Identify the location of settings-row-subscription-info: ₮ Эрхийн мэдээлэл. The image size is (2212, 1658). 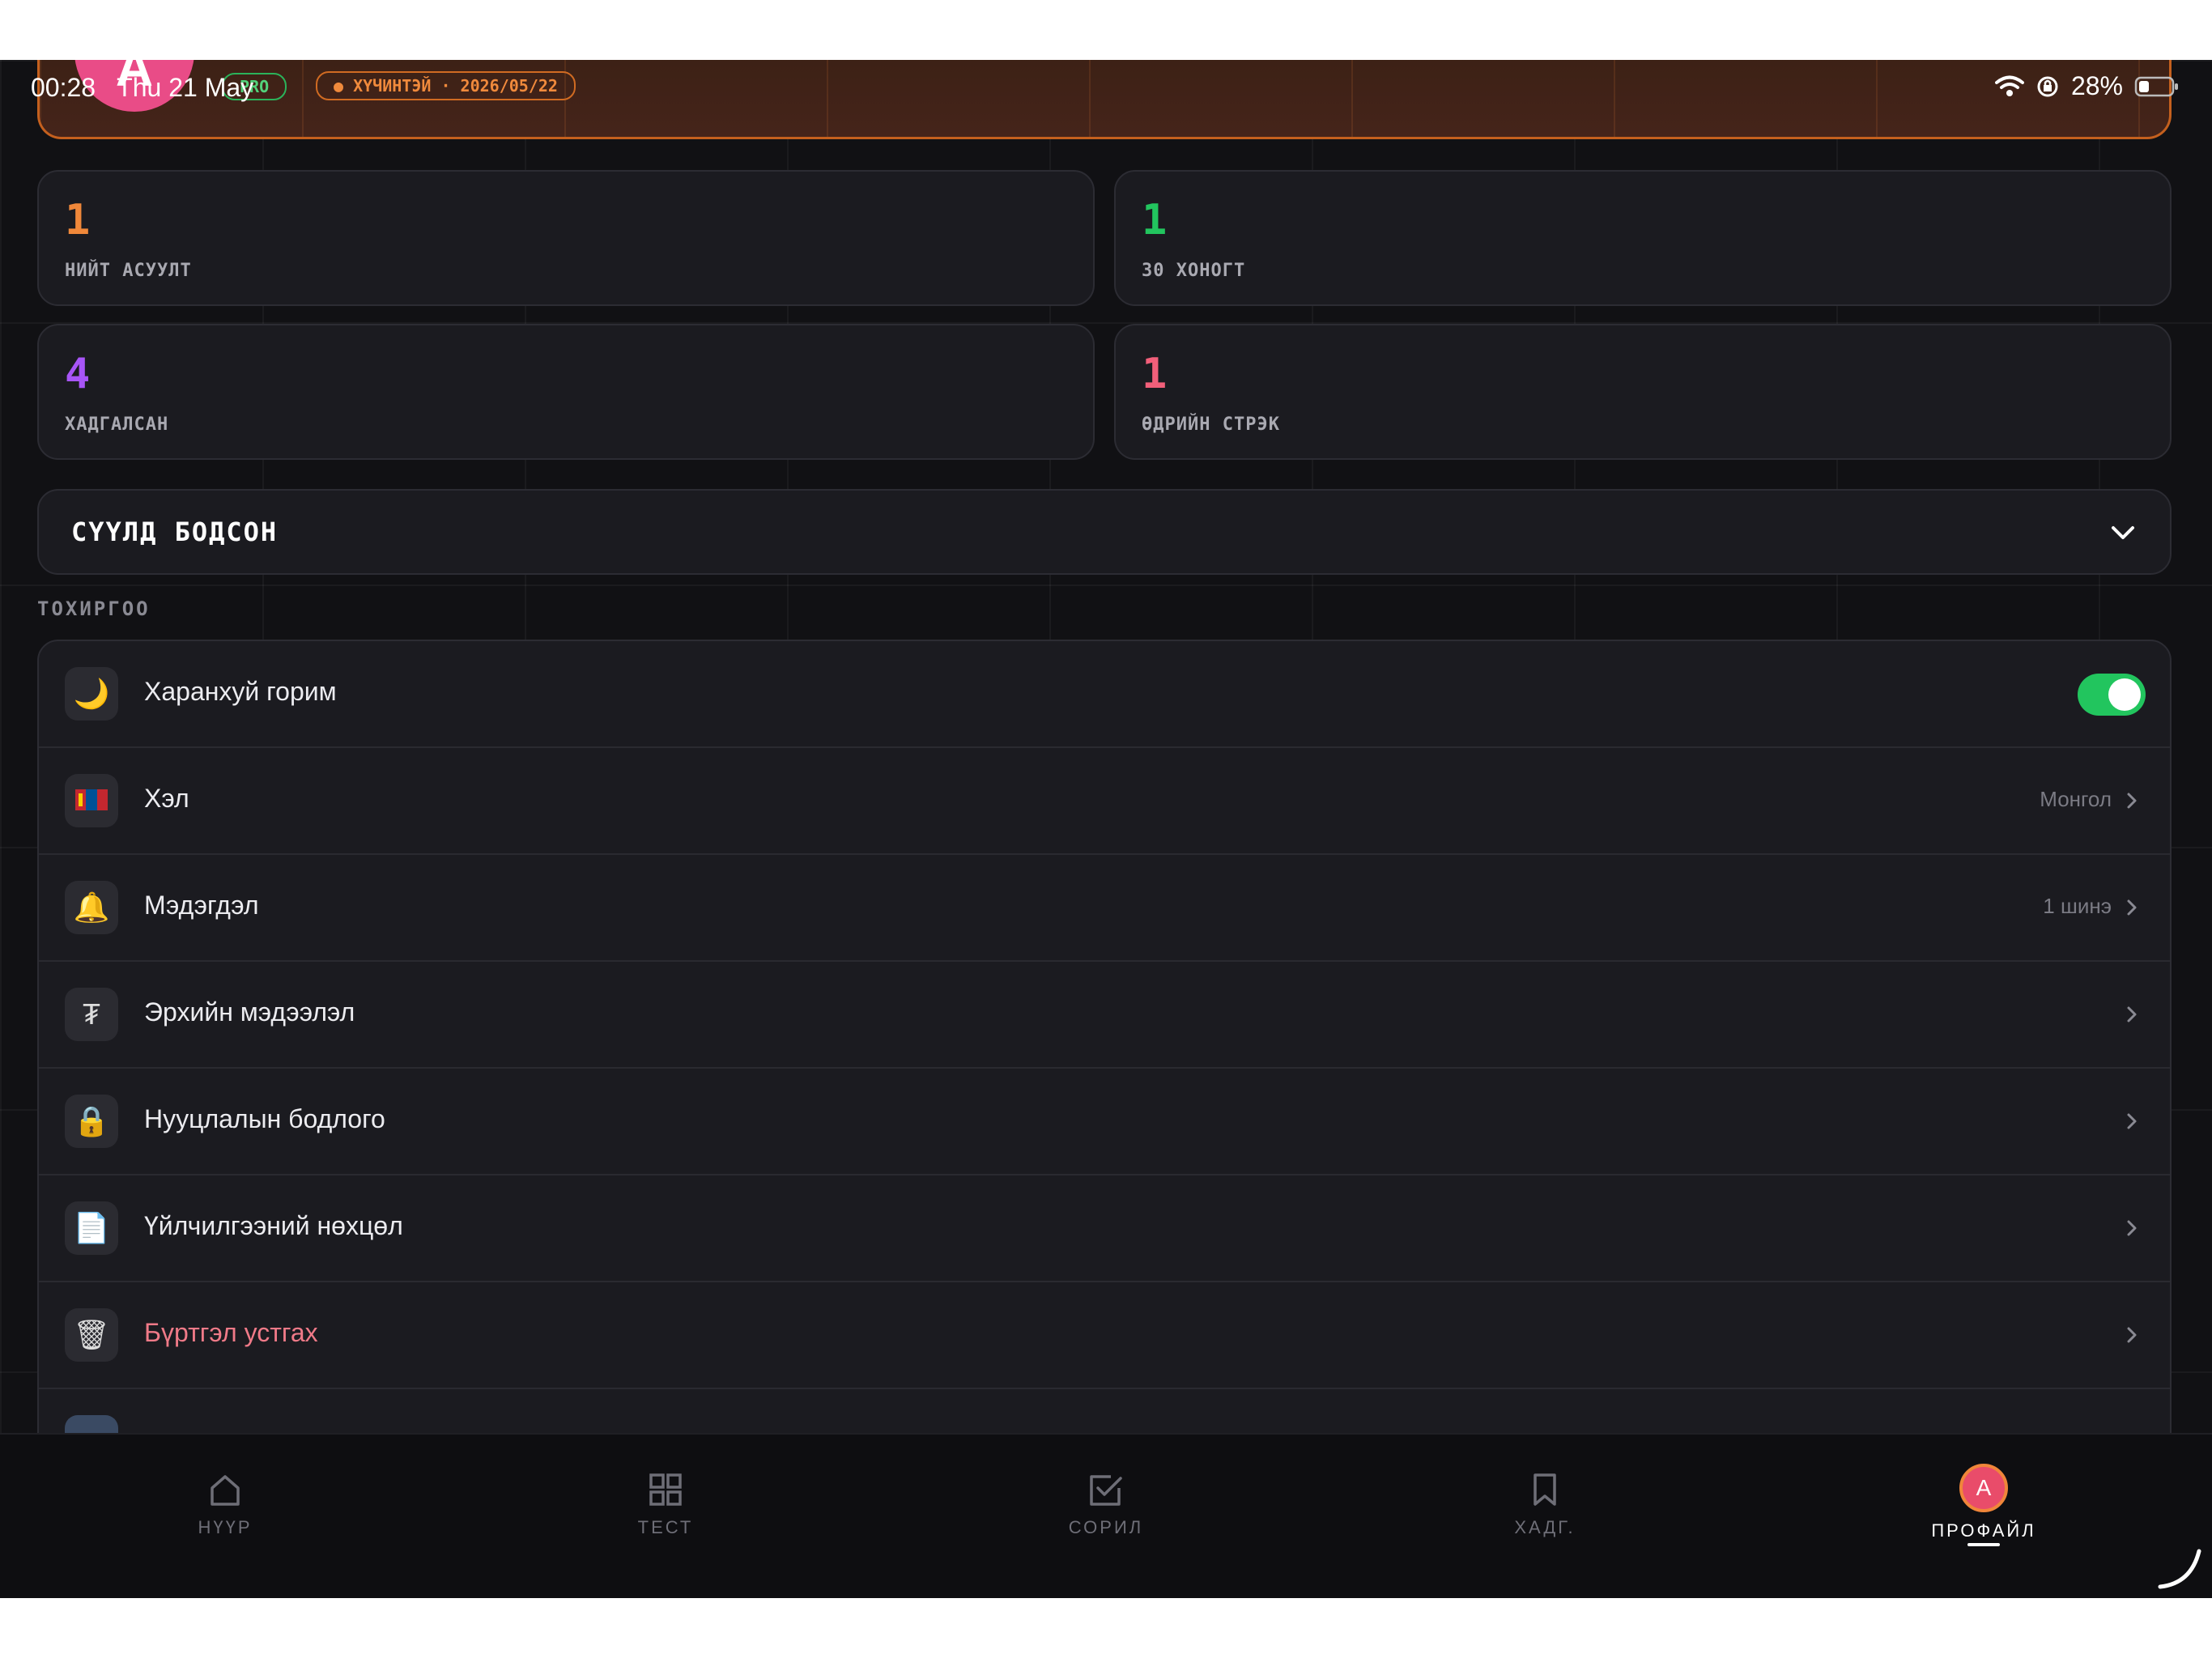
(1104, 1015).